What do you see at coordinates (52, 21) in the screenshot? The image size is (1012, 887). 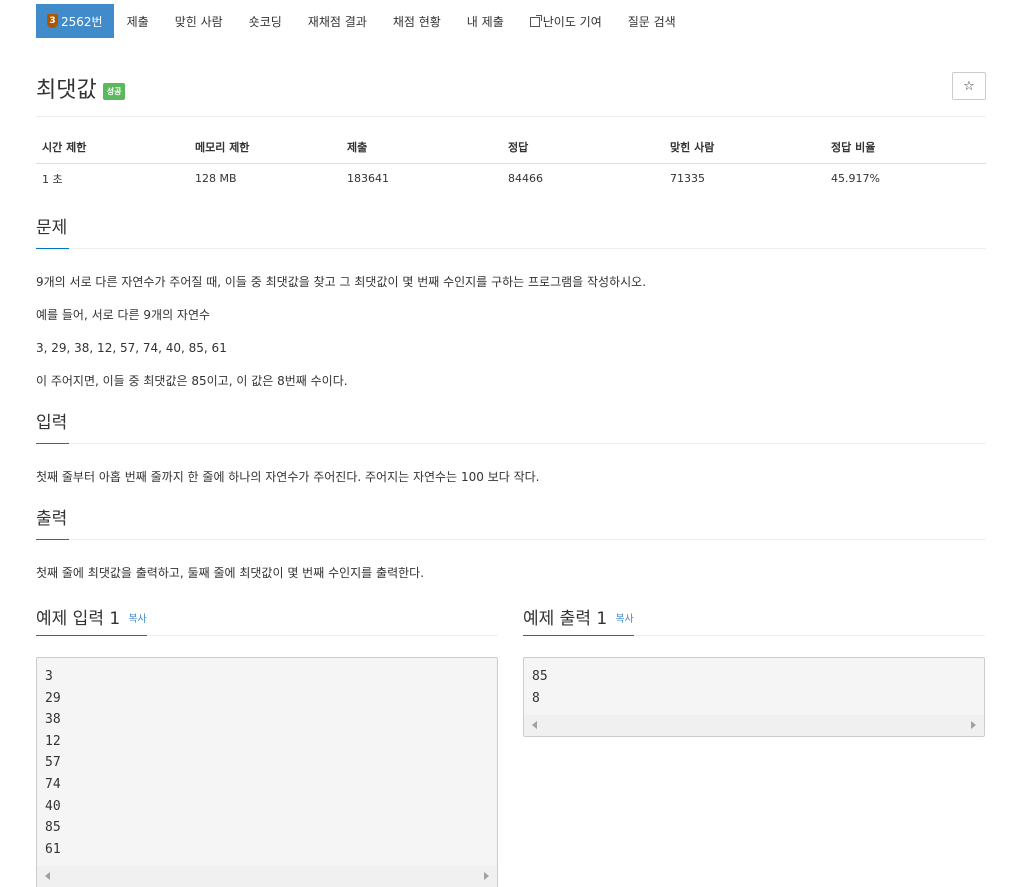 I see `tier-bronze-icon: 3` at bounding box center [52, 21].